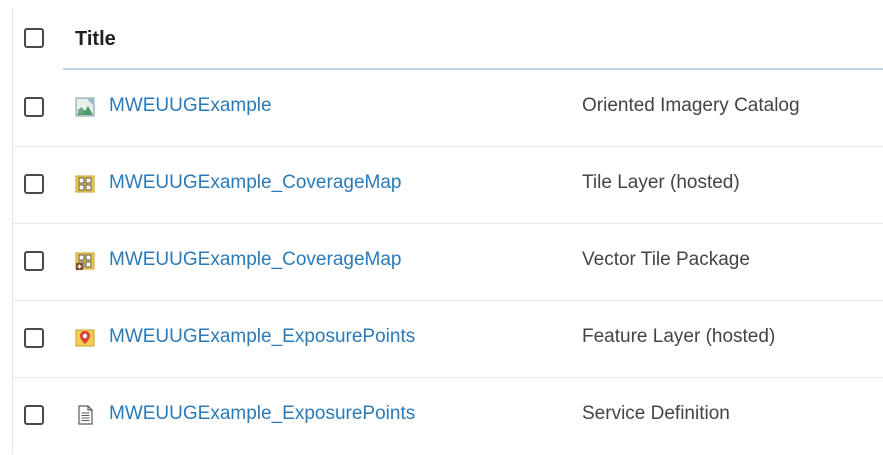 This screenshot has height=455, width=883. What do you see at coordinates (666, 259) in the screenshot?
I see `item-type: Vector Tile Package` at bounding box center [666, 259].